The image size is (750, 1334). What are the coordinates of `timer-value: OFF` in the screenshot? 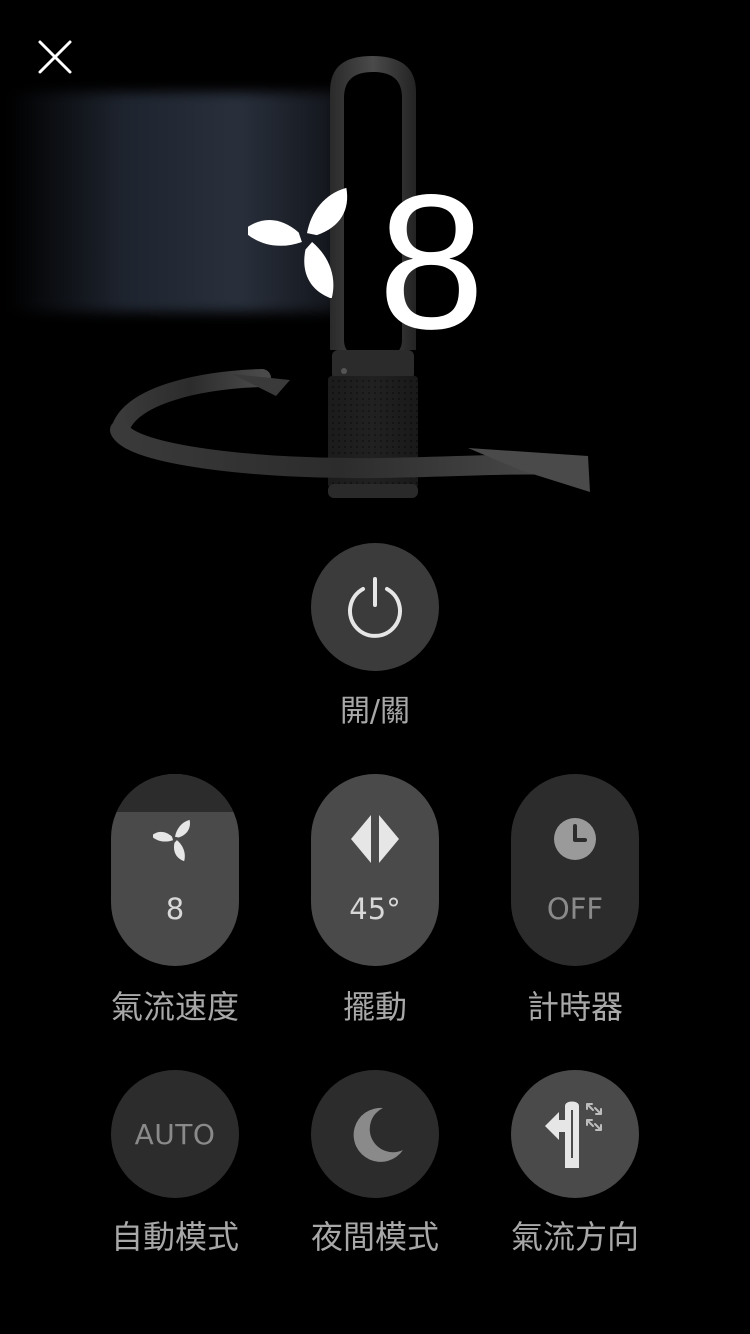 It's located at (575, 909).